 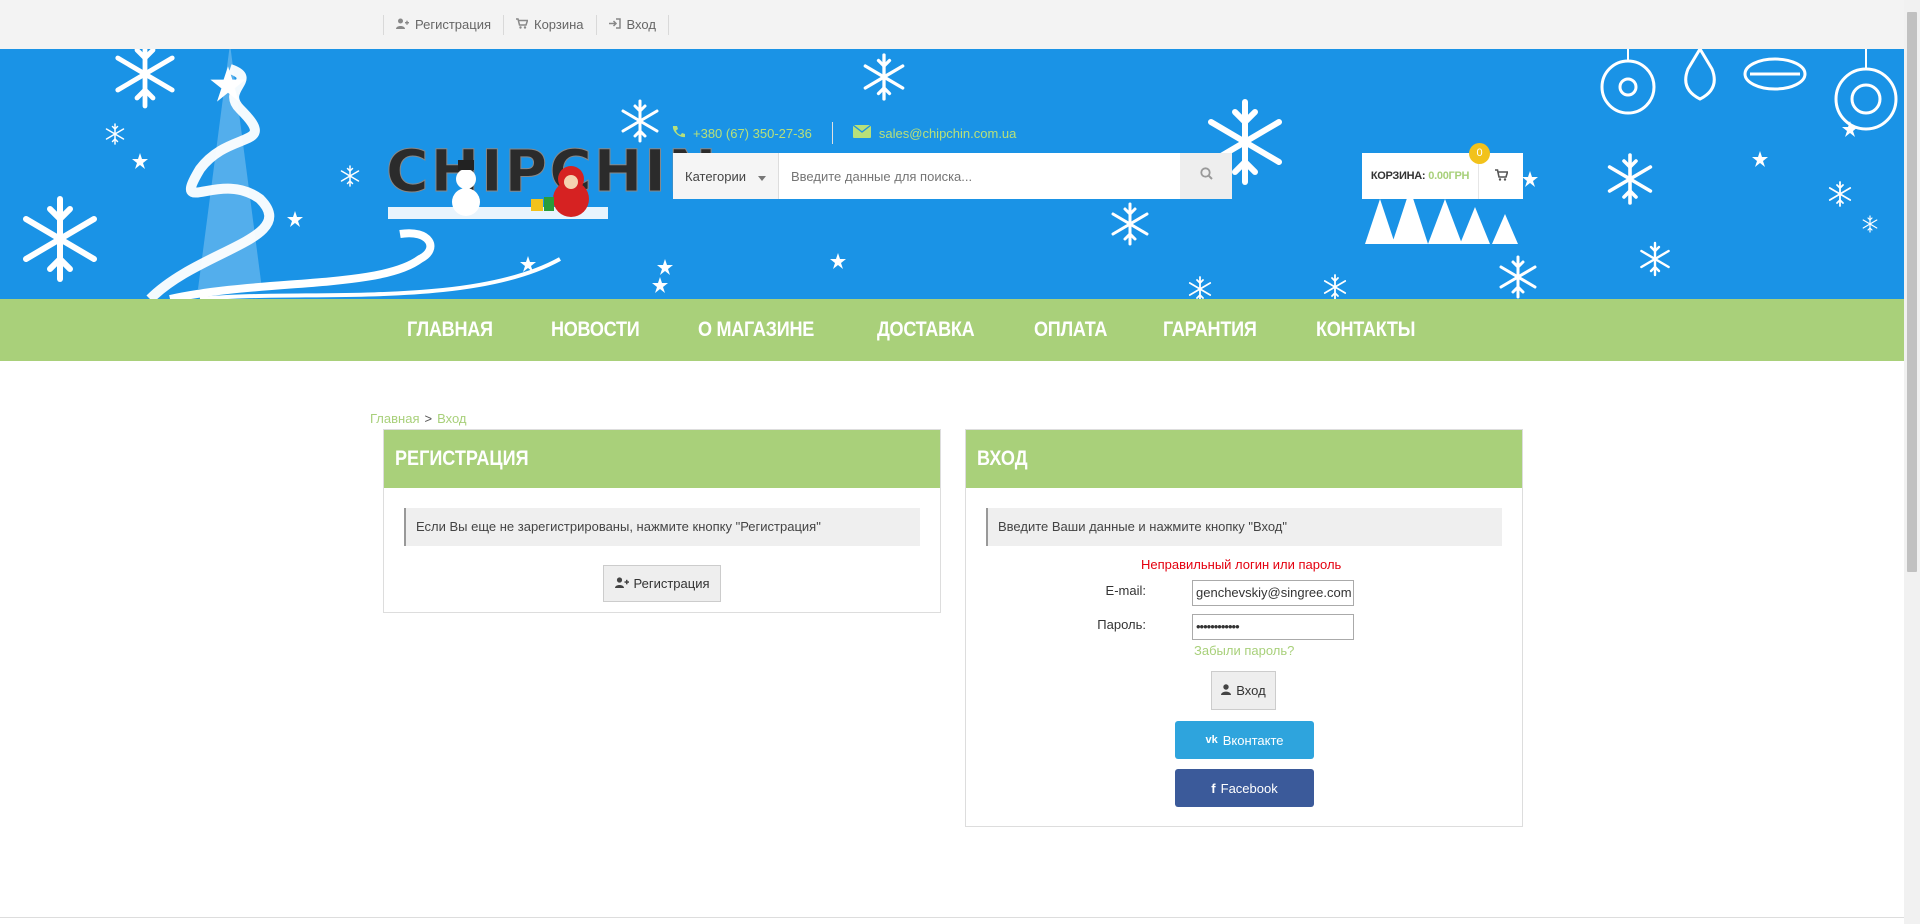 What do you see at coordinates (559, 24) in the screenshot?
I see `top-cart-label: Корзина` at bounding box center [559, 24].